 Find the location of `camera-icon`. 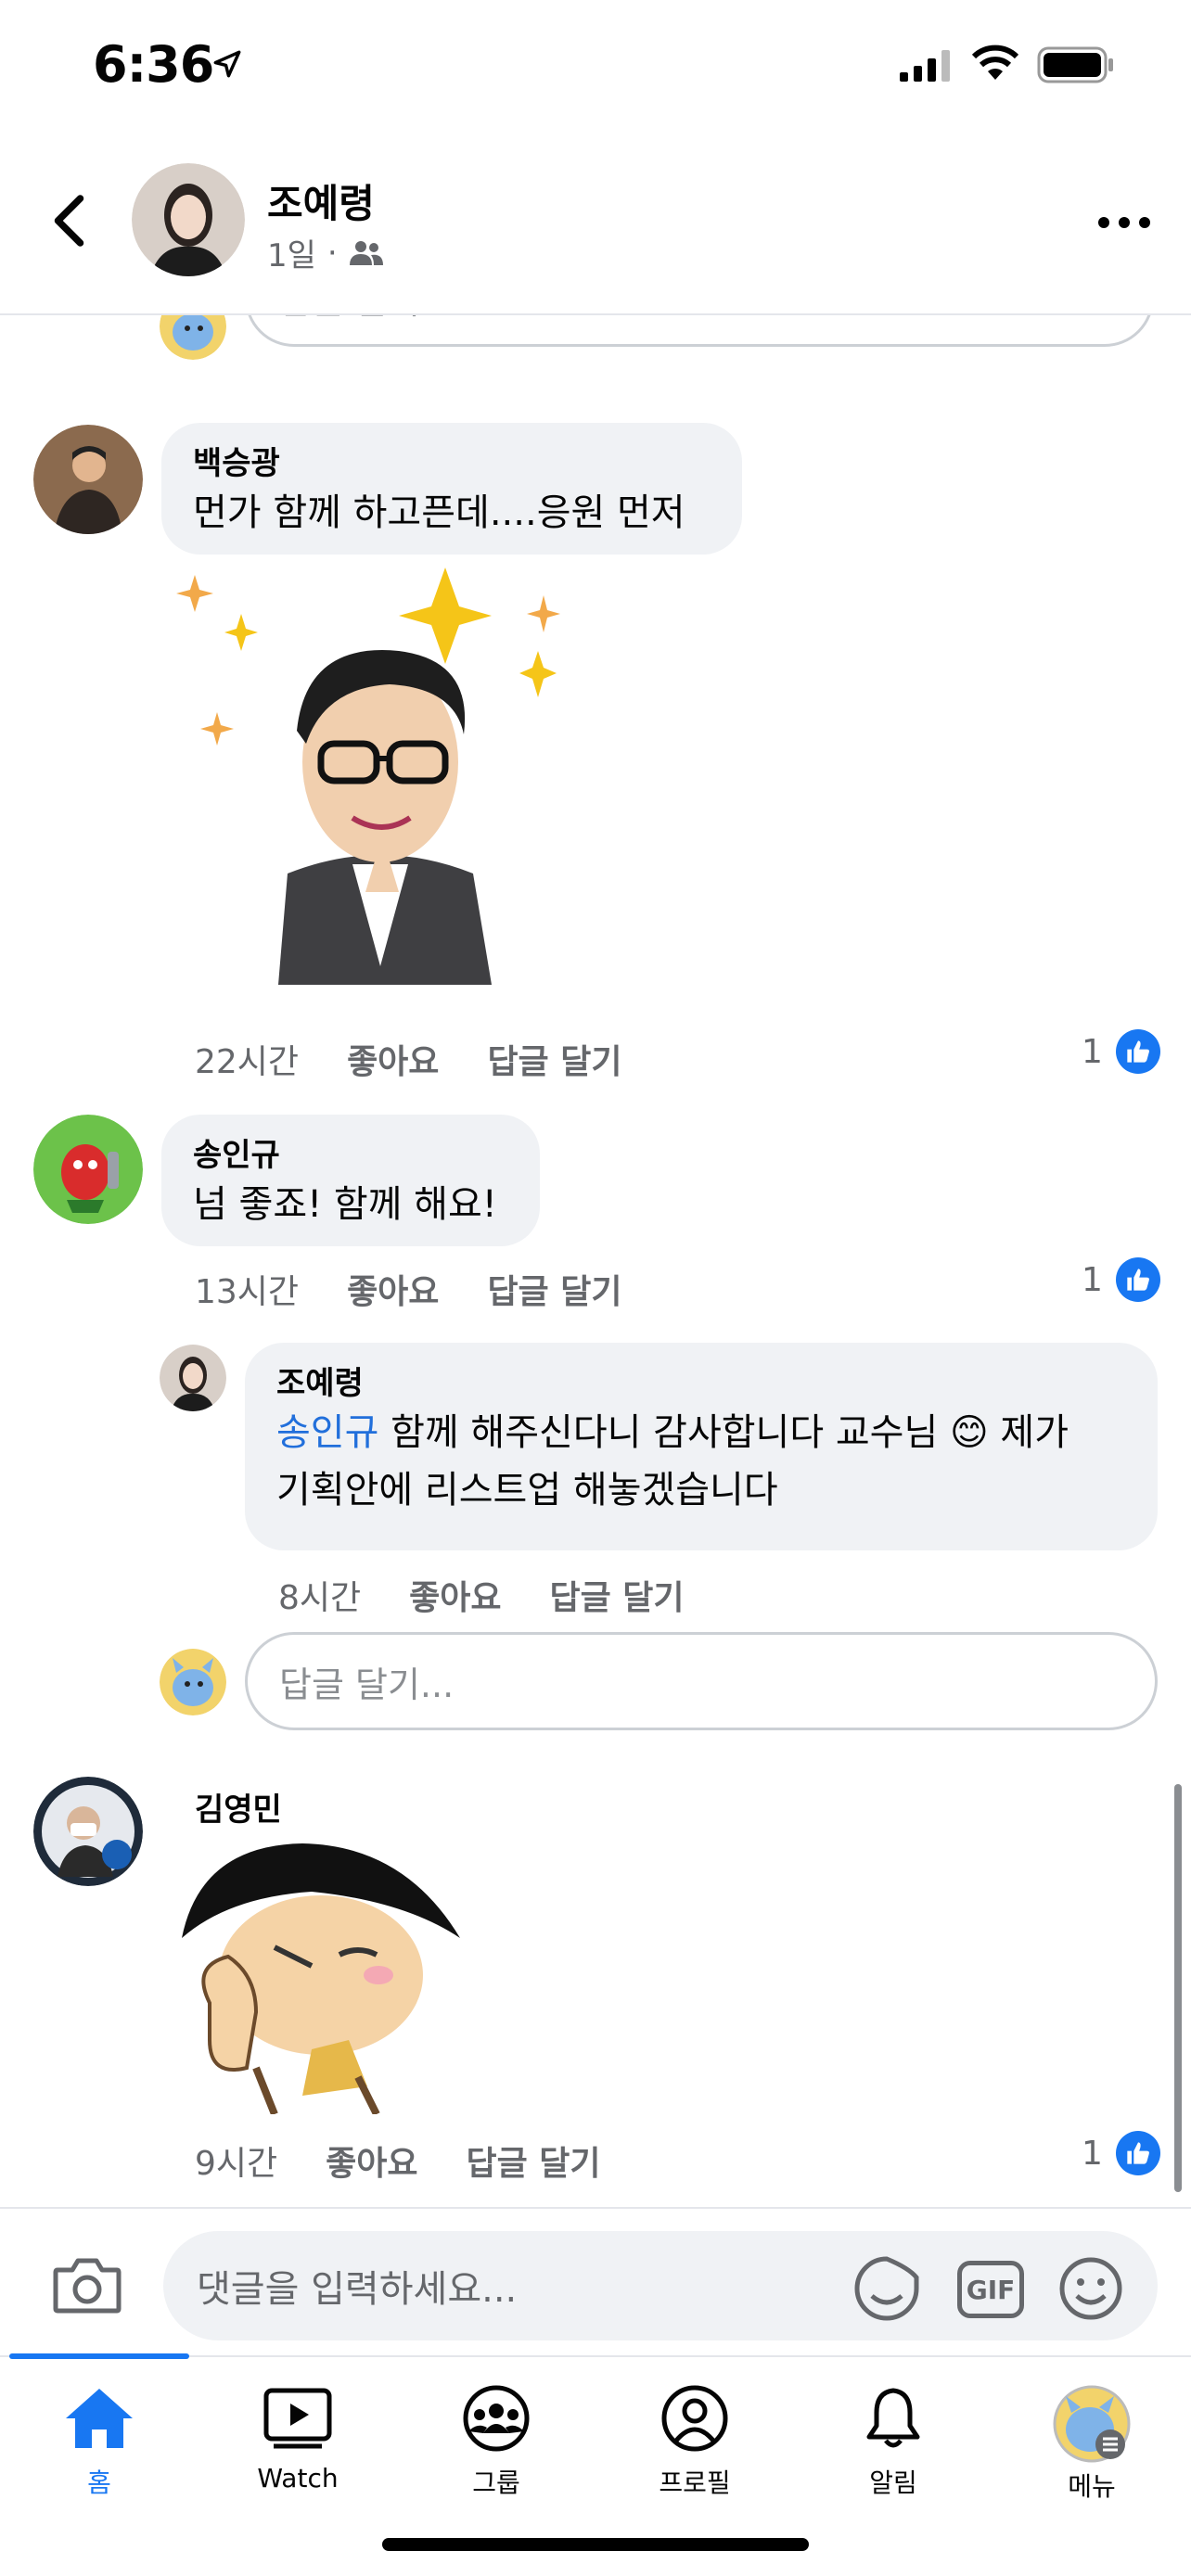

camera-icon is located at coordinates (87, 2285).